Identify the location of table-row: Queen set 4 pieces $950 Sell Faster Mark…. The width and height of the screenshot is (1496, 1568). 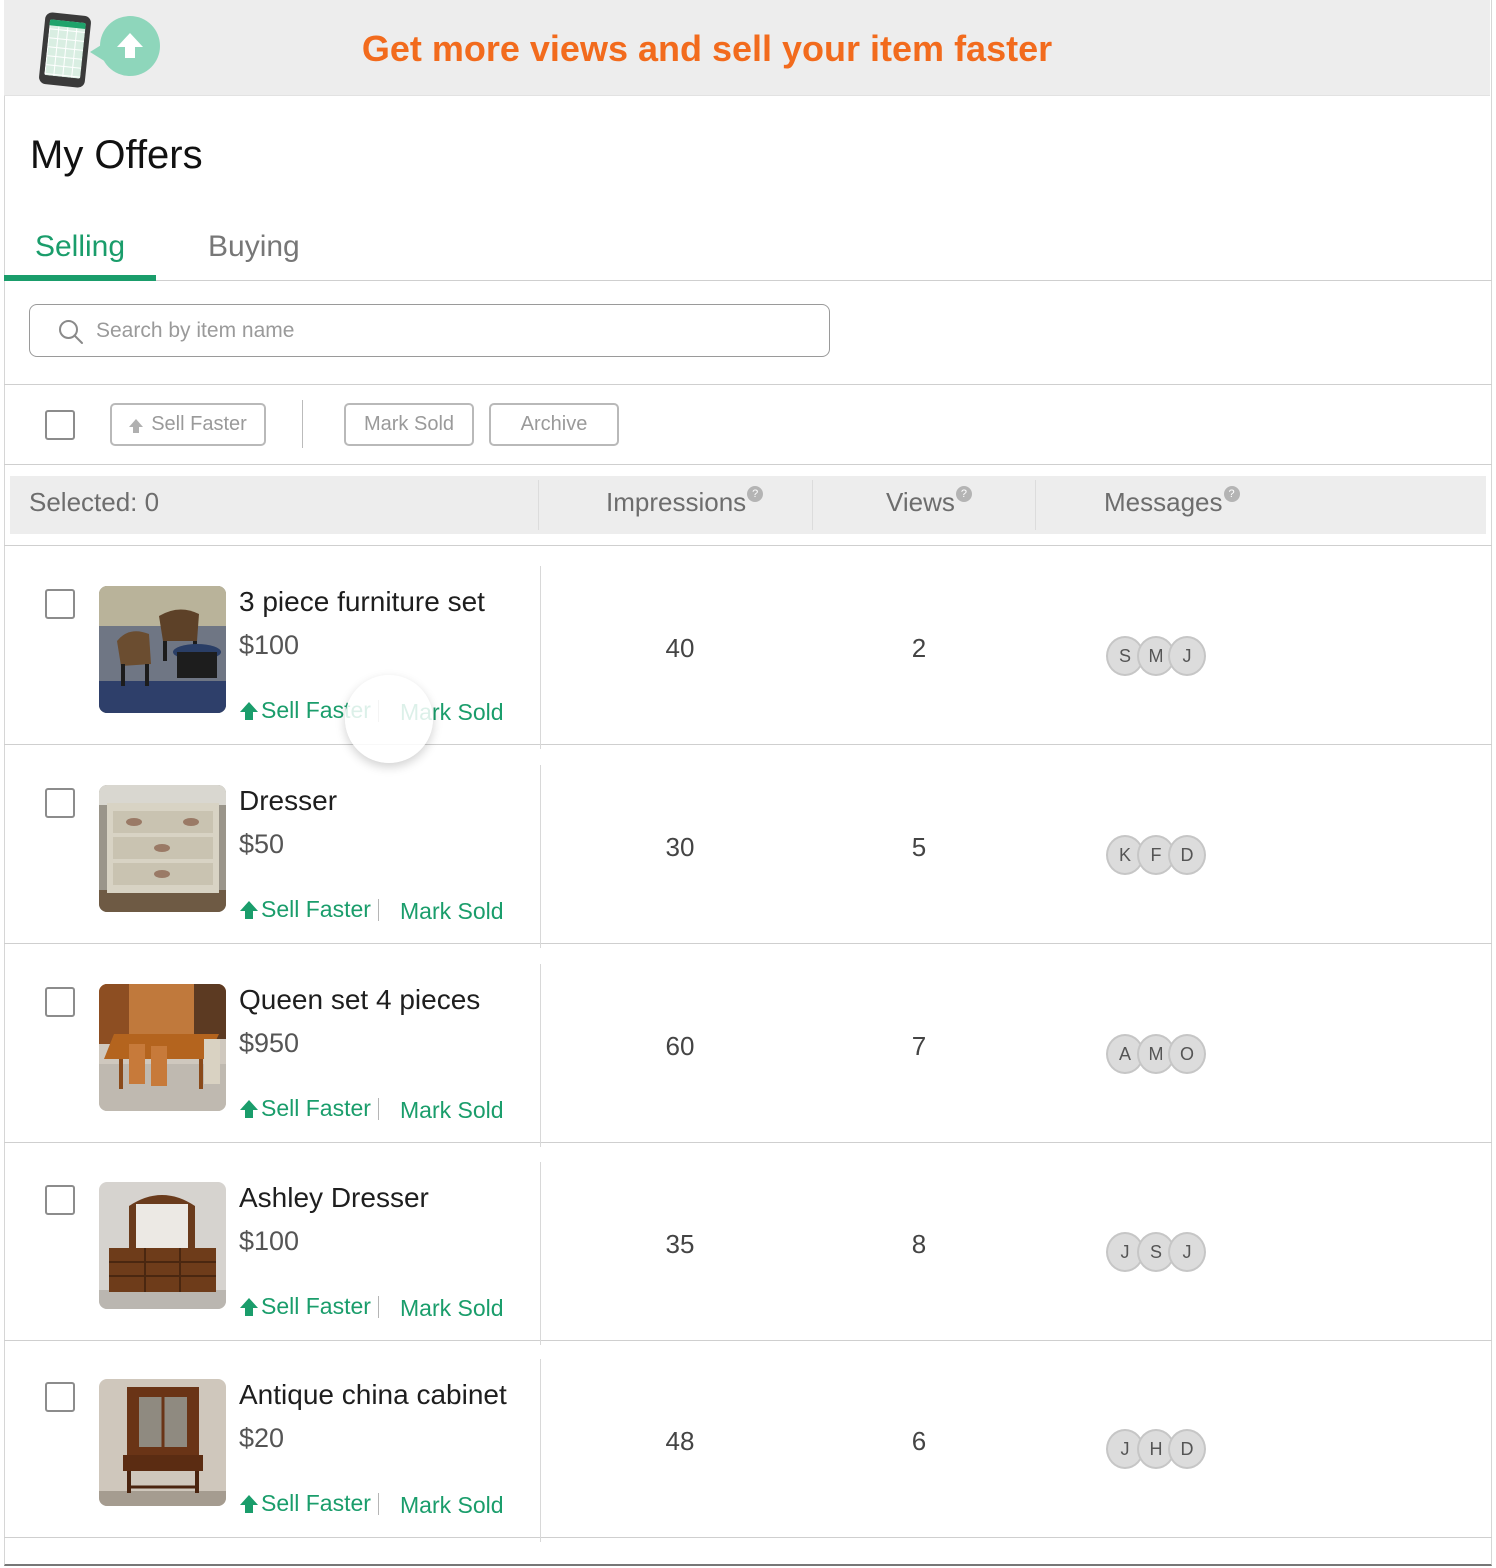
(748, 1045).